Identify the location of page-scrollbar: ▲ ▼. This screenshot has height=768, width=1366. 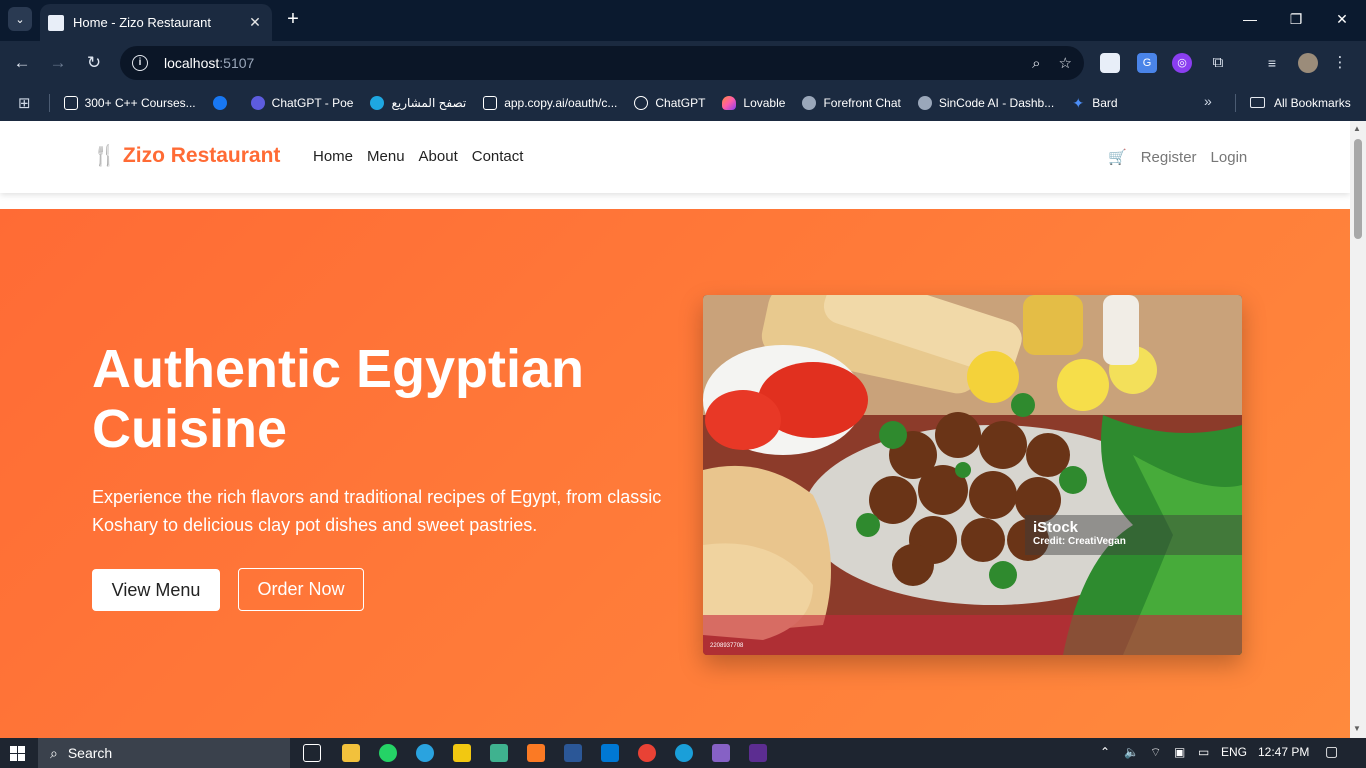
(1358, 429).